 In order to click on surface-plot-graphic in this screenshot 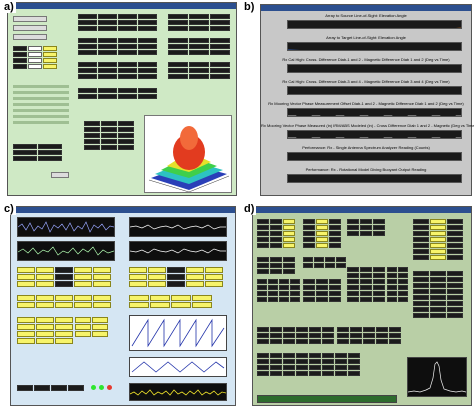, I will do `click(189, 159)`.